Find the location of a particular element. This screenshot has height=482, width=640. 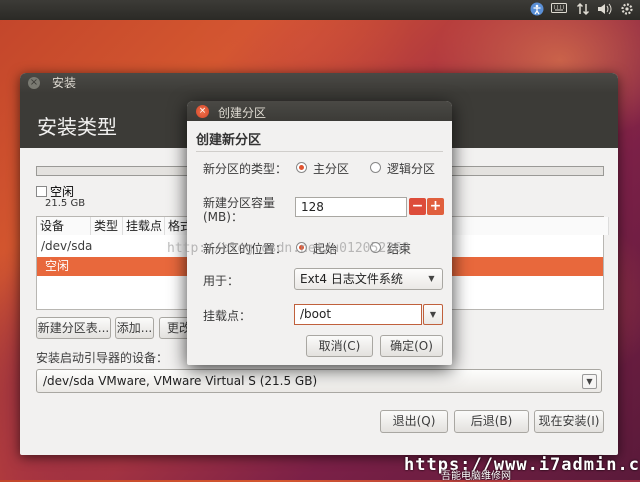

filesystem-select: Ext4 日志文件系统 ▼ is located at coordinates (368, 279).